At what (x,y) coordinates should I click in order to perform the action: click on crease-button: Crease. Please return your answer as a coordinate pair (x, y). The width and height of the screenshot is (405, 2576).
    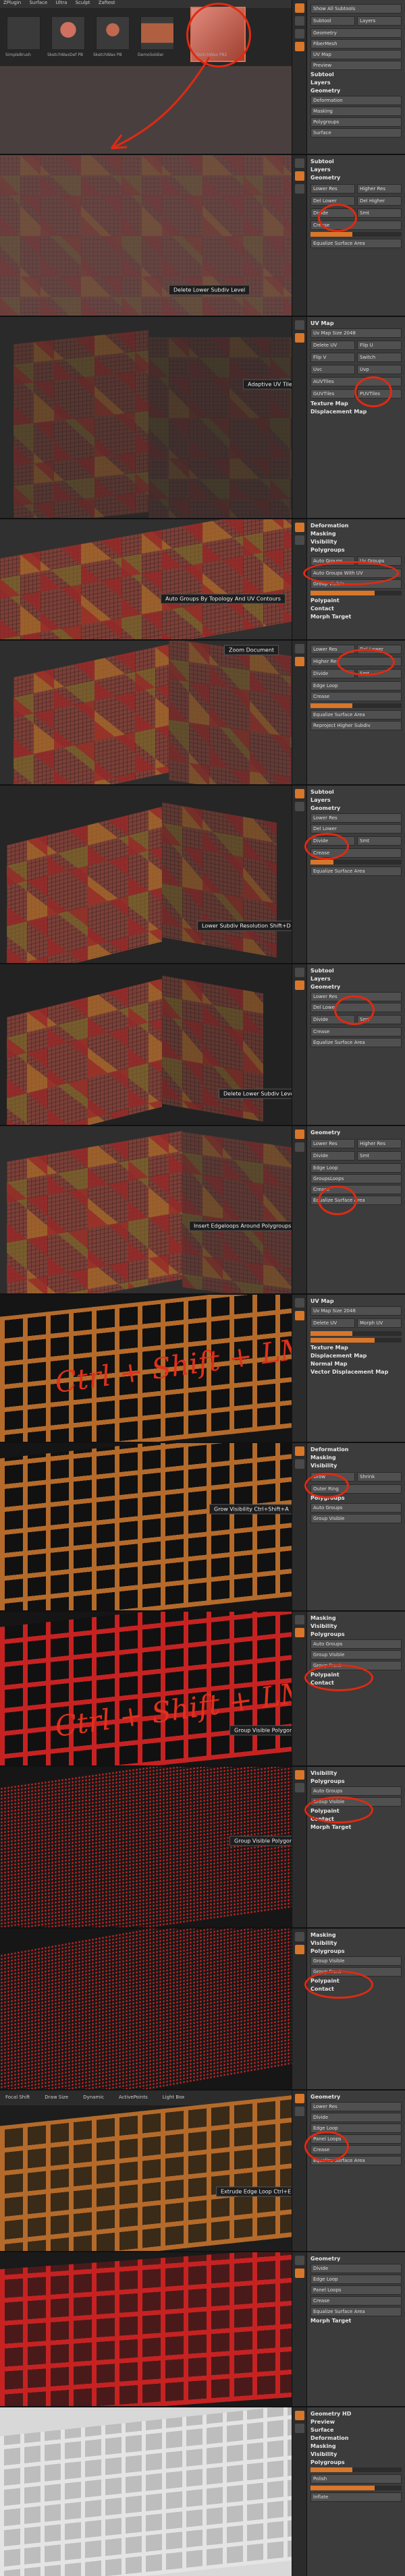
    Looking at the image, I should click on (356, 2301).